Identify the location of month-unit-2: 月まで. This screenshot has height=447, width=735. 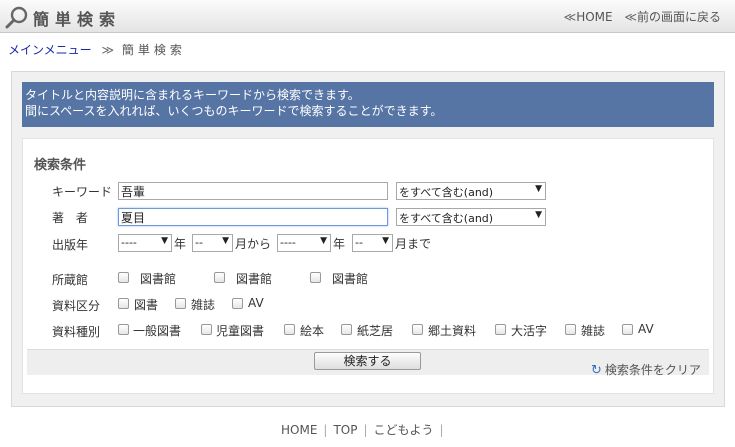
(413, 244).